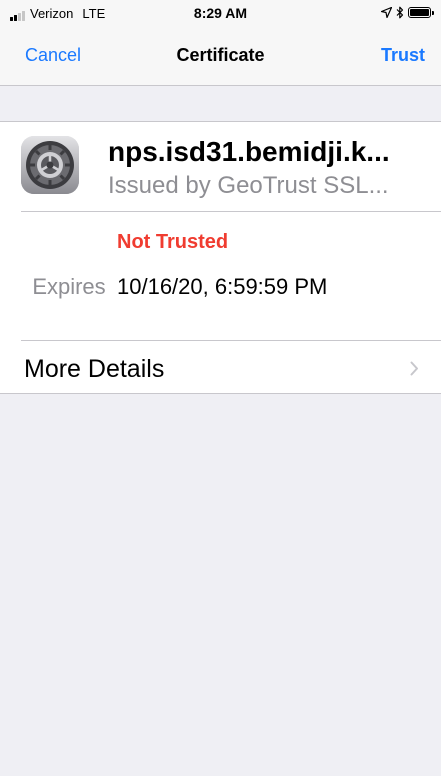 This screenshot has height=776, width=441. Describe the element at coordinates (386, 12) in the screenshot. I see `location-arrow-icon` at that location.